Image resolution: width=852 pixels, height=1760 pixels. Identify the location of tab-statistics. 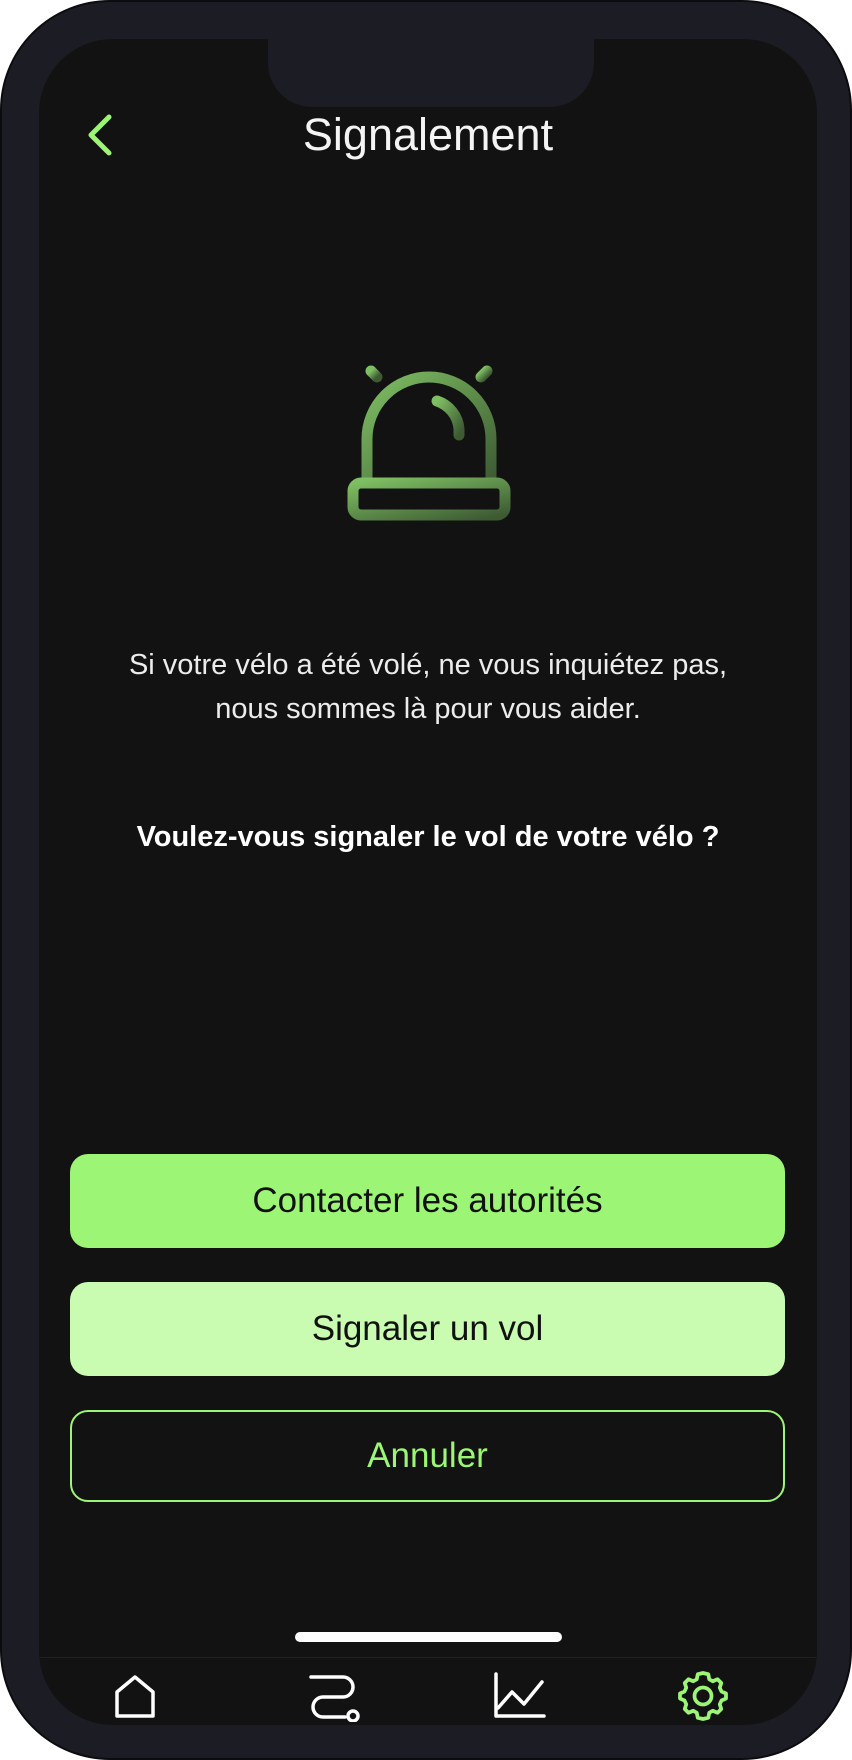
(519, 1694).